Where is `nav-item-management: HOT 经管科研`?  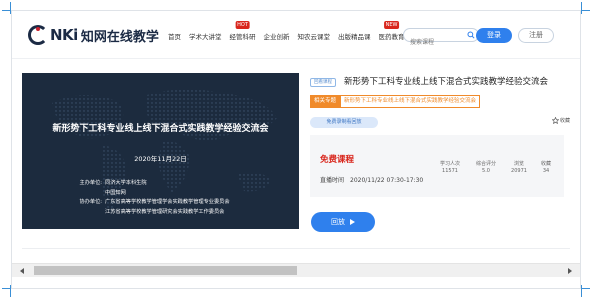
nav-item-management: HOT 经管科研 is located at coordinates (243, 31).